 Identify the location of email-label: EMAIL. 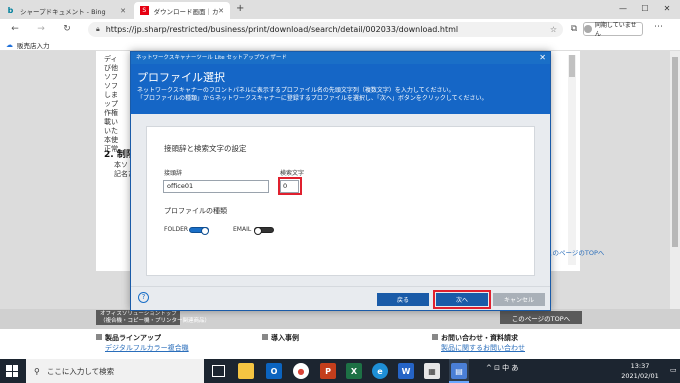
(242, 229).